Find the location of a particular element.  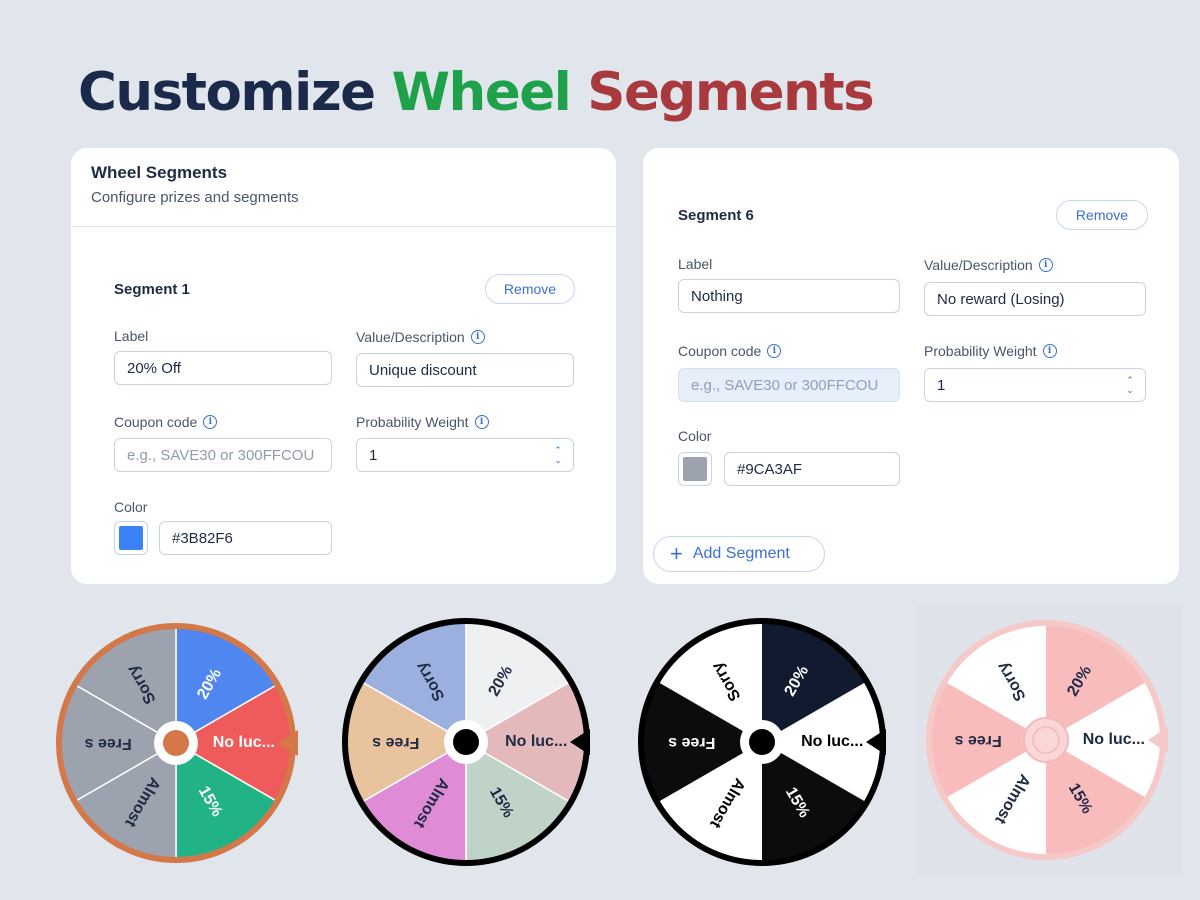

headline-word-segments: Segments is located at coordinates (730, 92).